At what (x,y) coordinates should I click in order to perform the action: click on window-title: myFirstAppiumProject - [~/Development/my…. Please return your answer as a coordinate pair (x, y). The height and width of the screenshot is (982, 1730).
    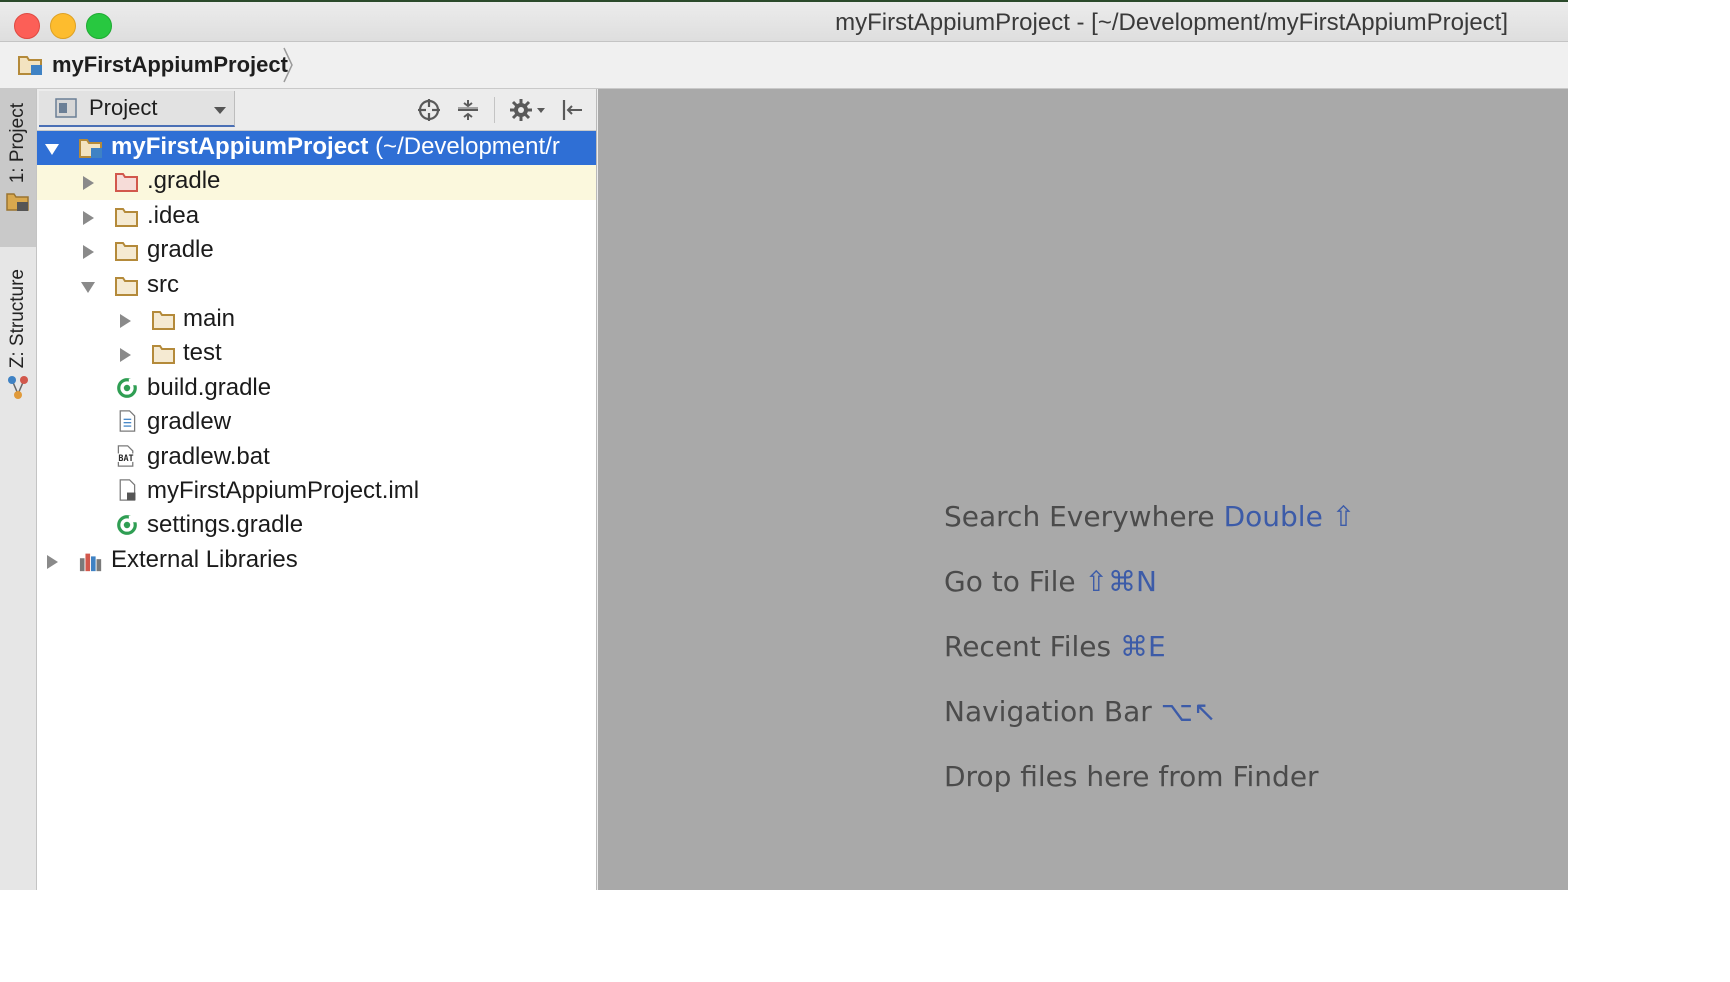
    Looking at the image, I should click on (1171, 22).